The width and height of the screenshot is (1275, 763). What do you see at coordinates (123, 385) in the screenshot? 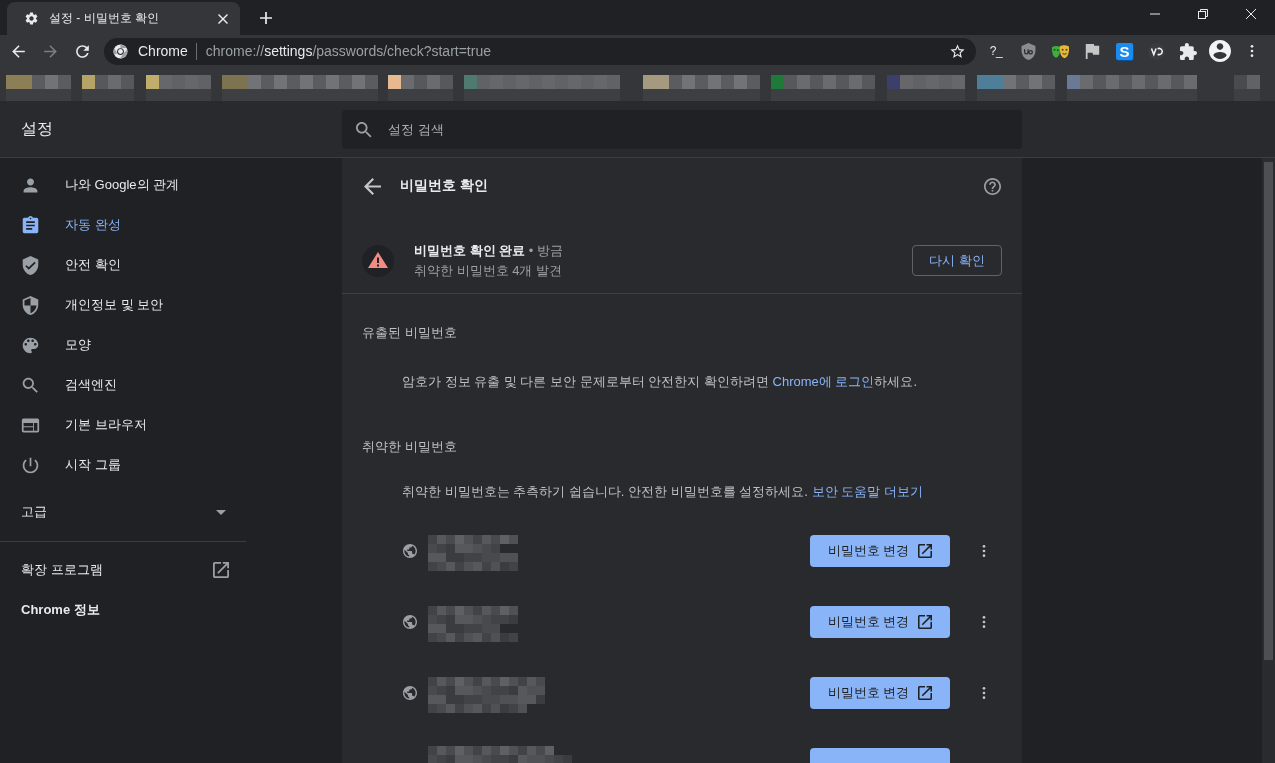
I see `sidebar-item: 검색엔진` at bounding box center [123, 385].